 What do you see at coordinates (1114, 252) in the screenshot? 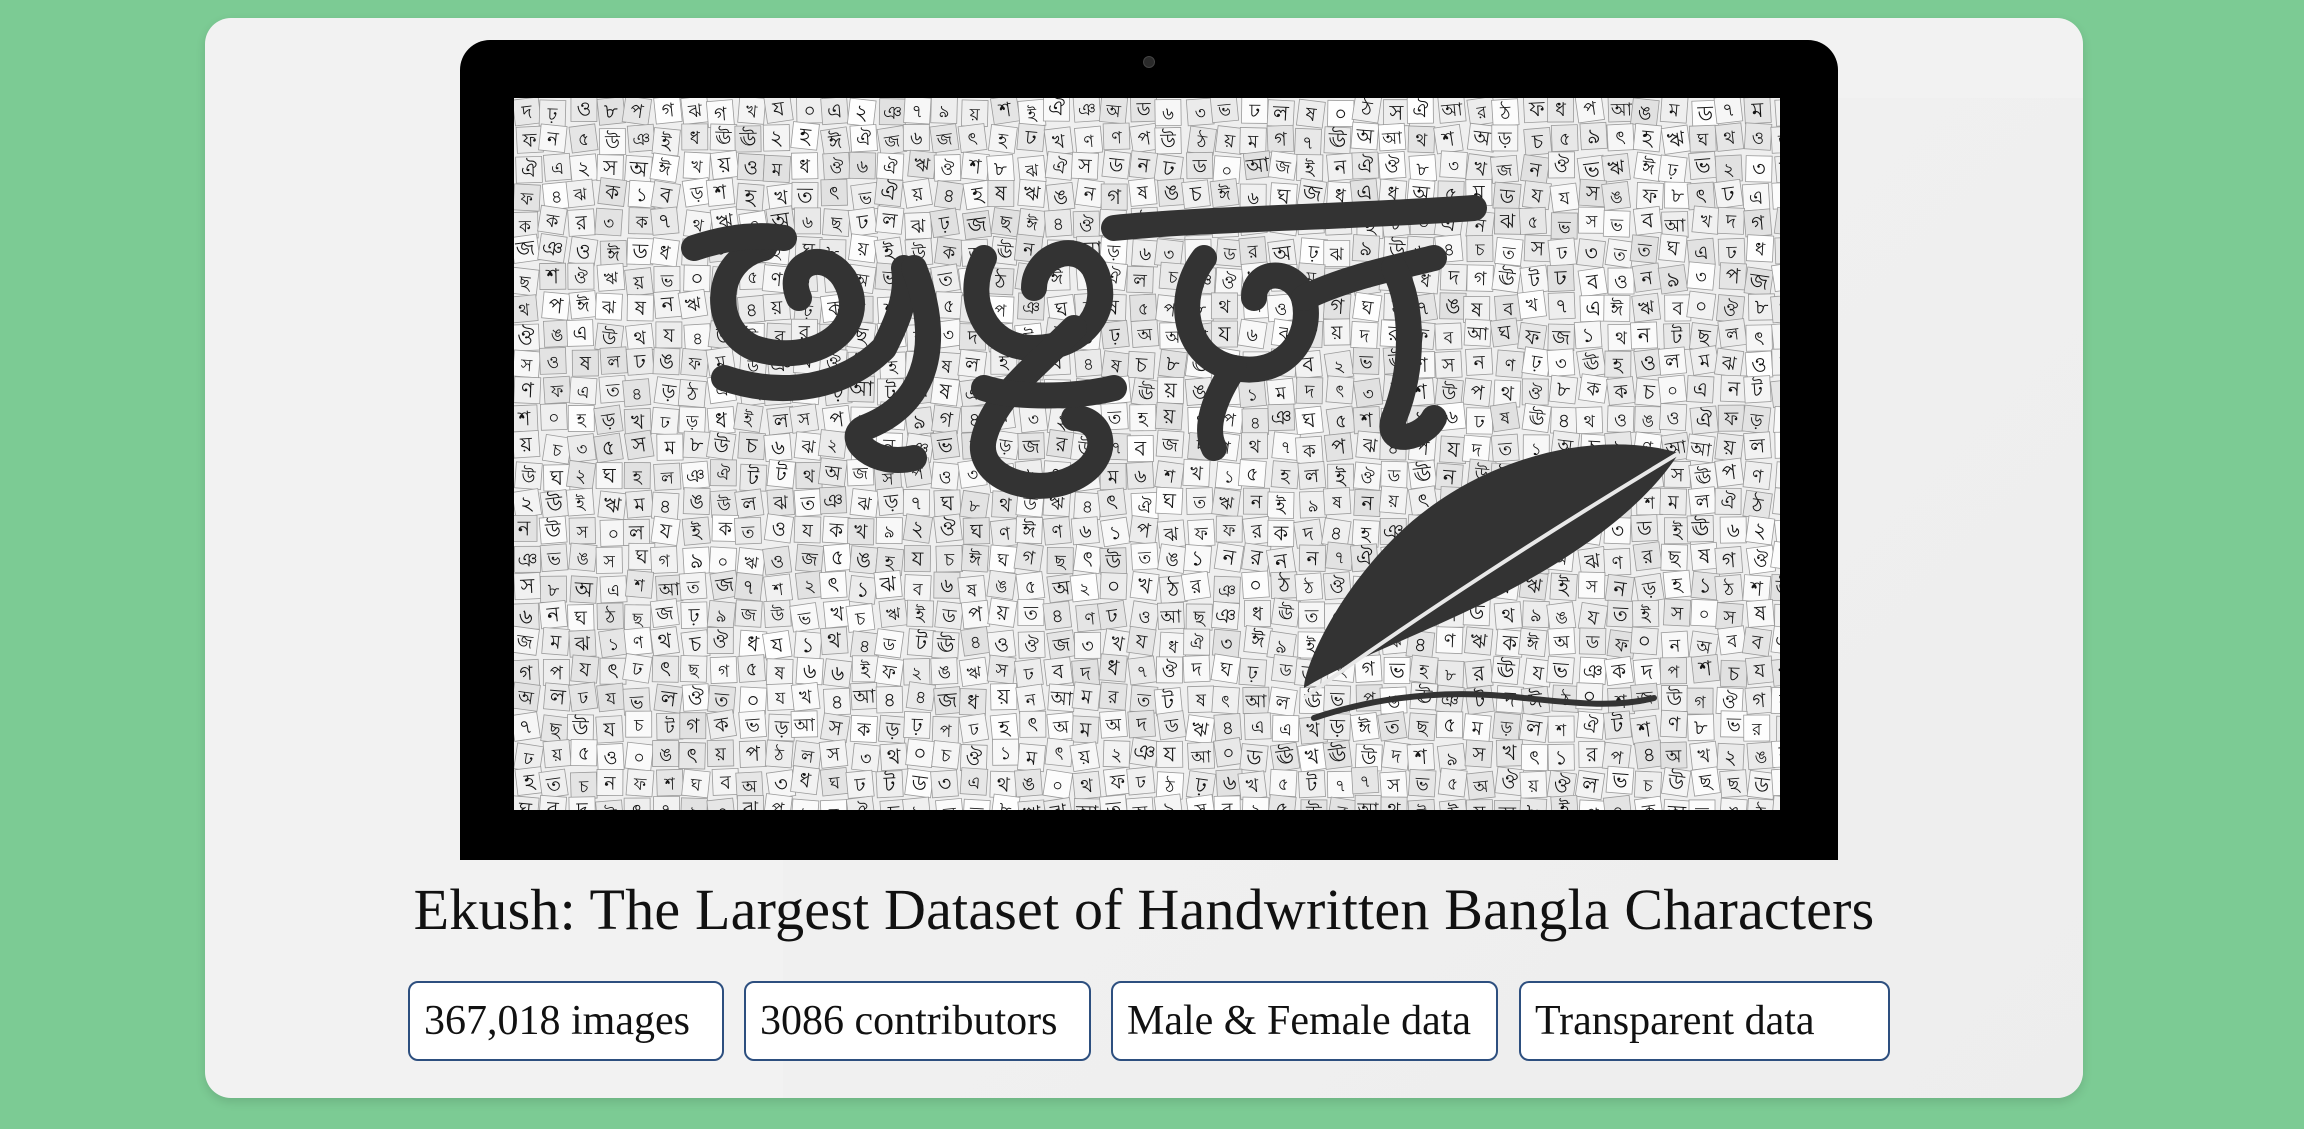
I see `svg-text: ড়` at bounding box center [1114, 252].